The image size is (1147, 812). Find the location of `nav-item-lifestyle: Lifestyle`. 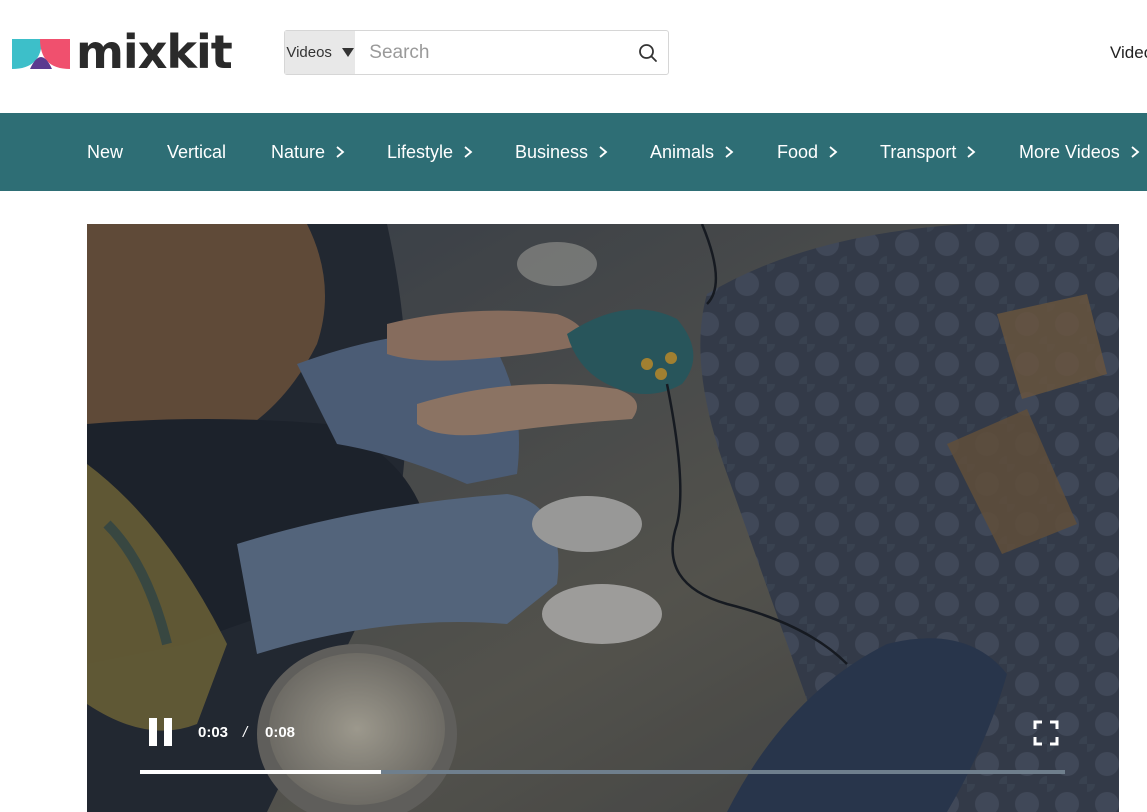

nav-item-lifestyle: Lifestyle is located at coordinates (431, 152).